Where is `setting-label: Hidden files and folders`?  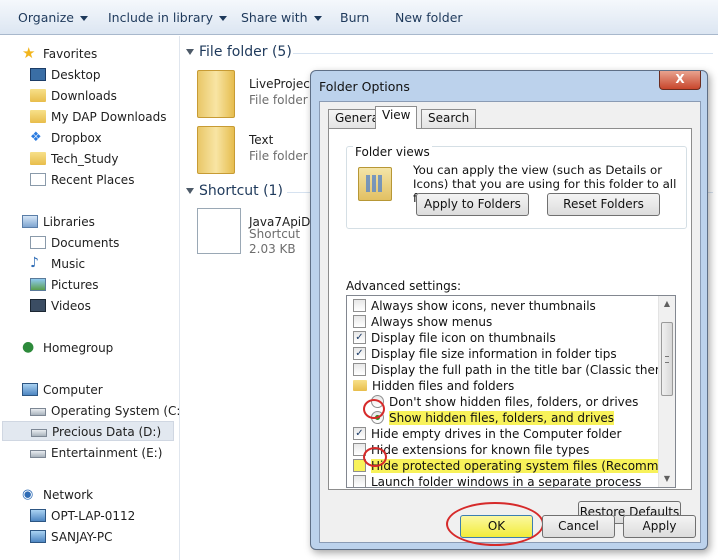 setting-label: Hidden files and folders is located at coordinates (443, 386).